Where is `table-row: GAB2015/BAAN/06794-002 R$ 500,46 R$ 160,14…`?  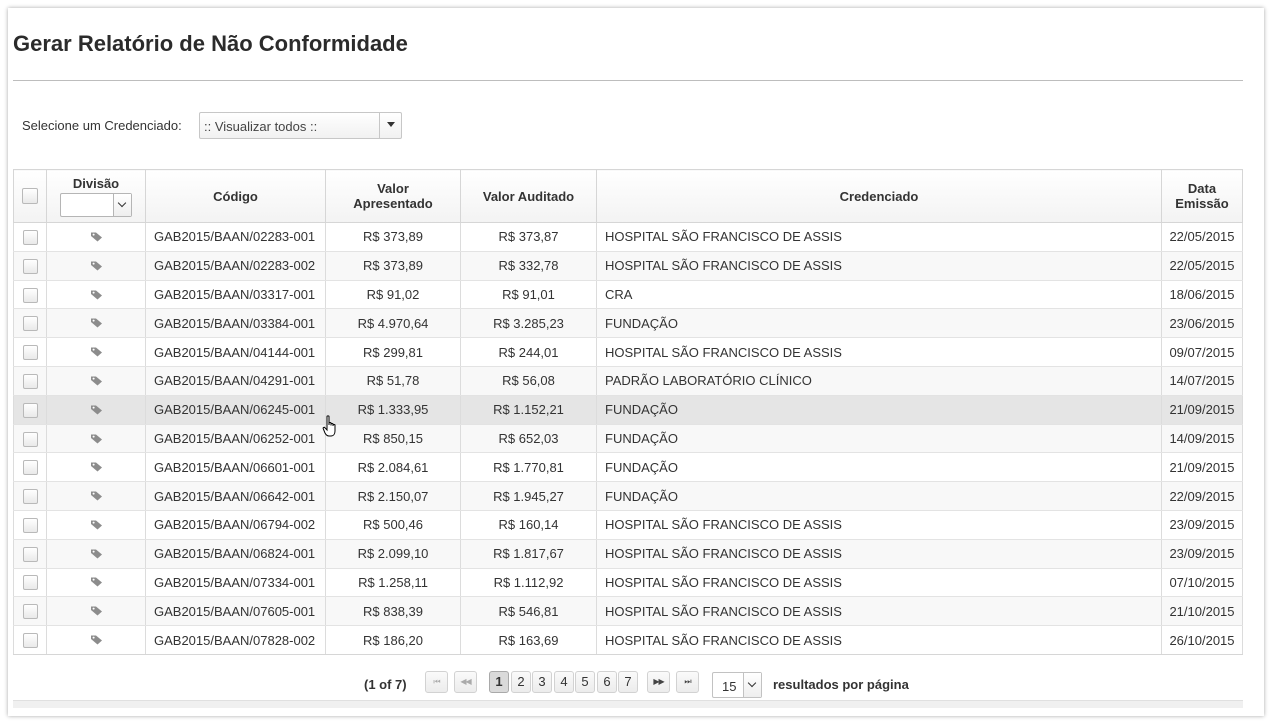
table-row: GAB2015/BAAN/06794-002 R$ 500,46 R$ 160,14… is located at coordinates (628, 525).